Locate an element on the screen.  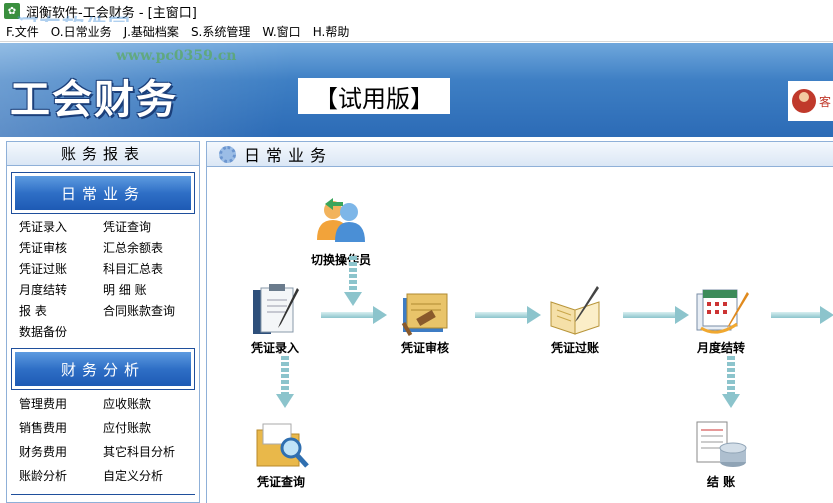
link-other-accounts: 其它科目分析 is located at coordinates (148, 452).